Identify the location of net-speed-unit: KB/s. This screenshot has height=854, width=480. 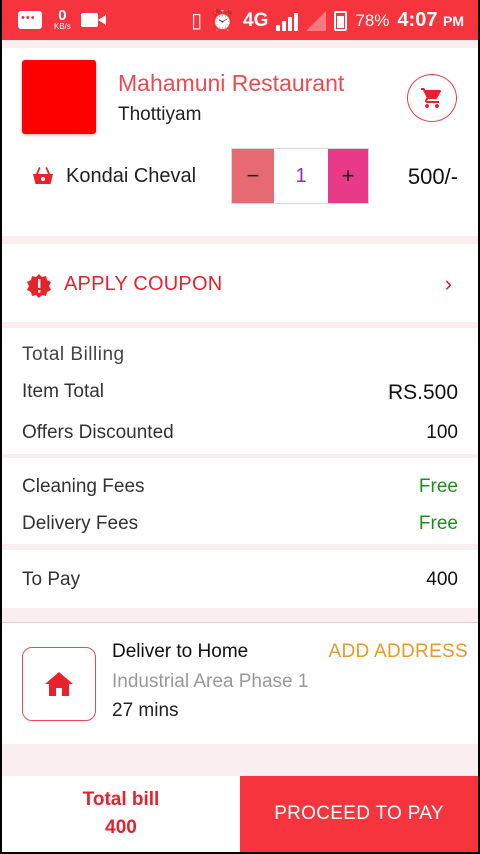
(62, 26).